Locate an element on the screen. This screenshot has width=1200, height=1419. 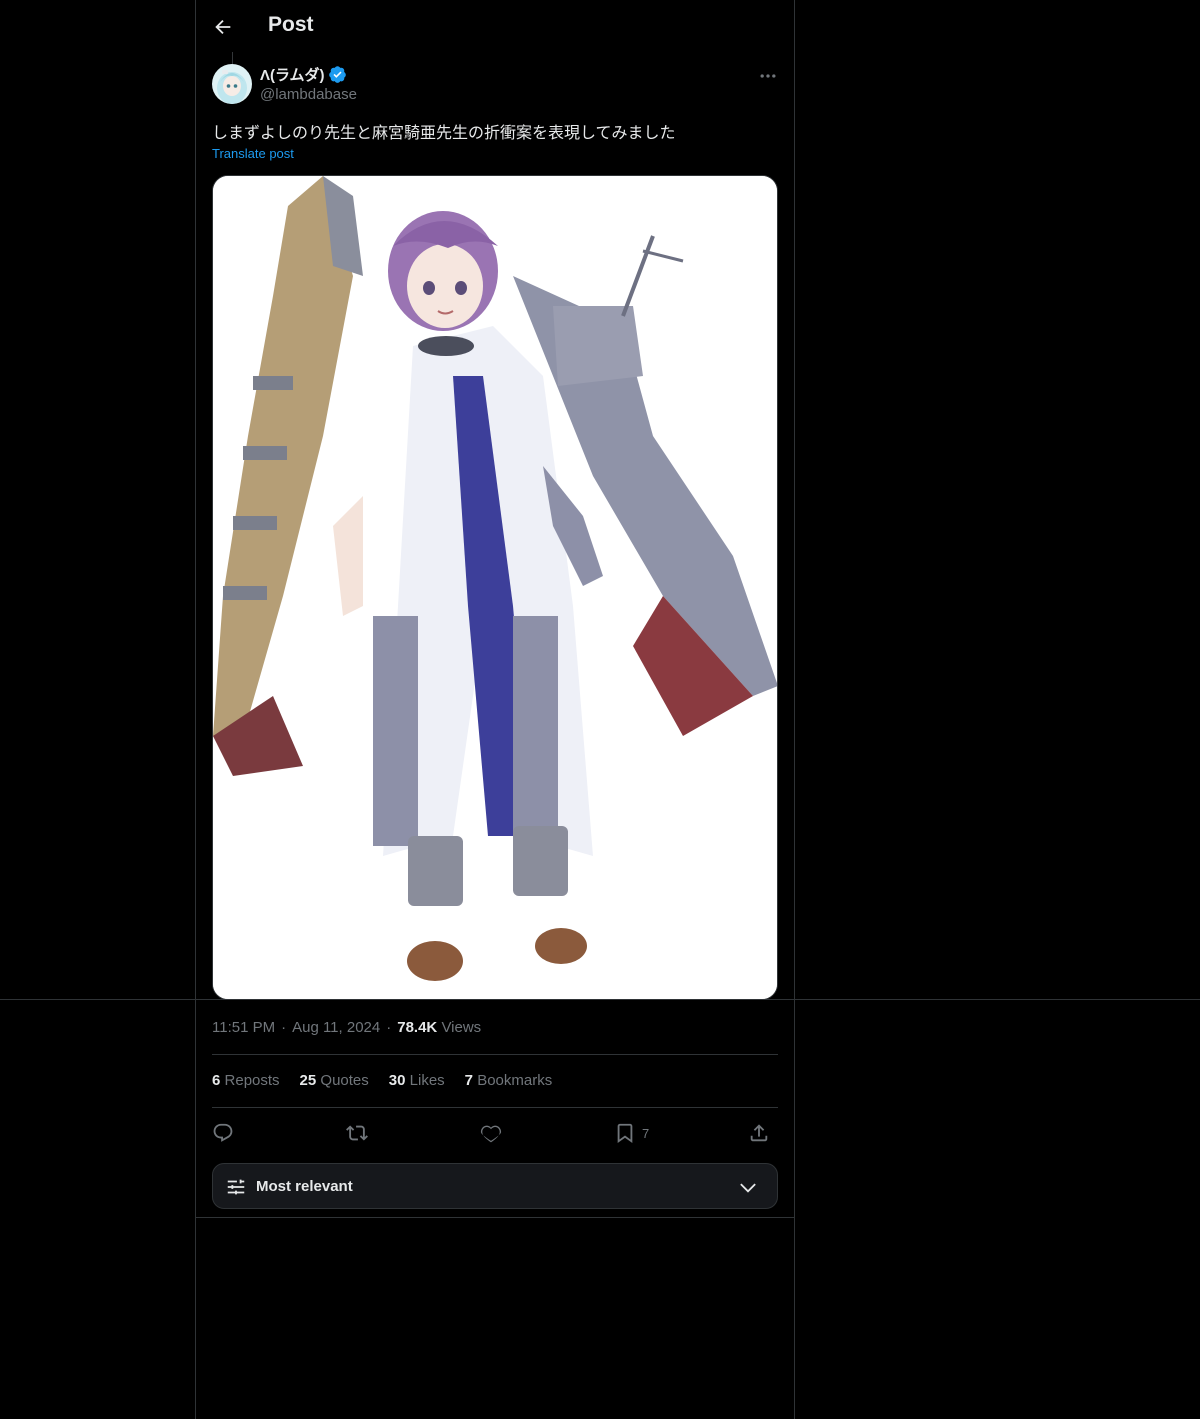
post-views: 78.4K Views is located at coordinates (439, 1027).